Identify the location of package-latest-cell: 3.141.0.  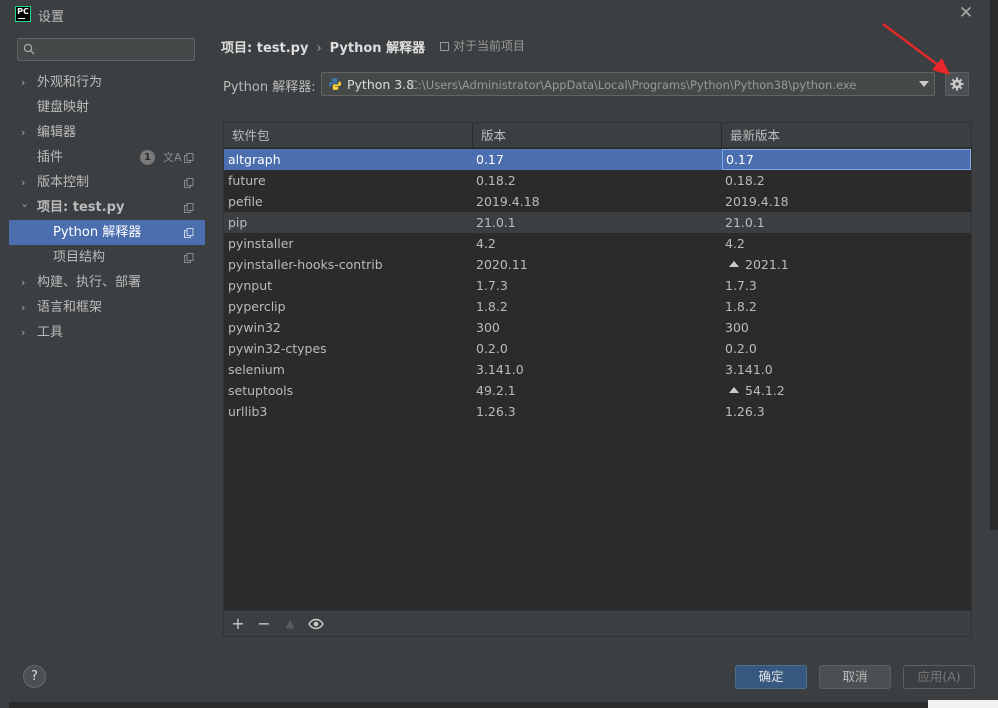
(846, 369).